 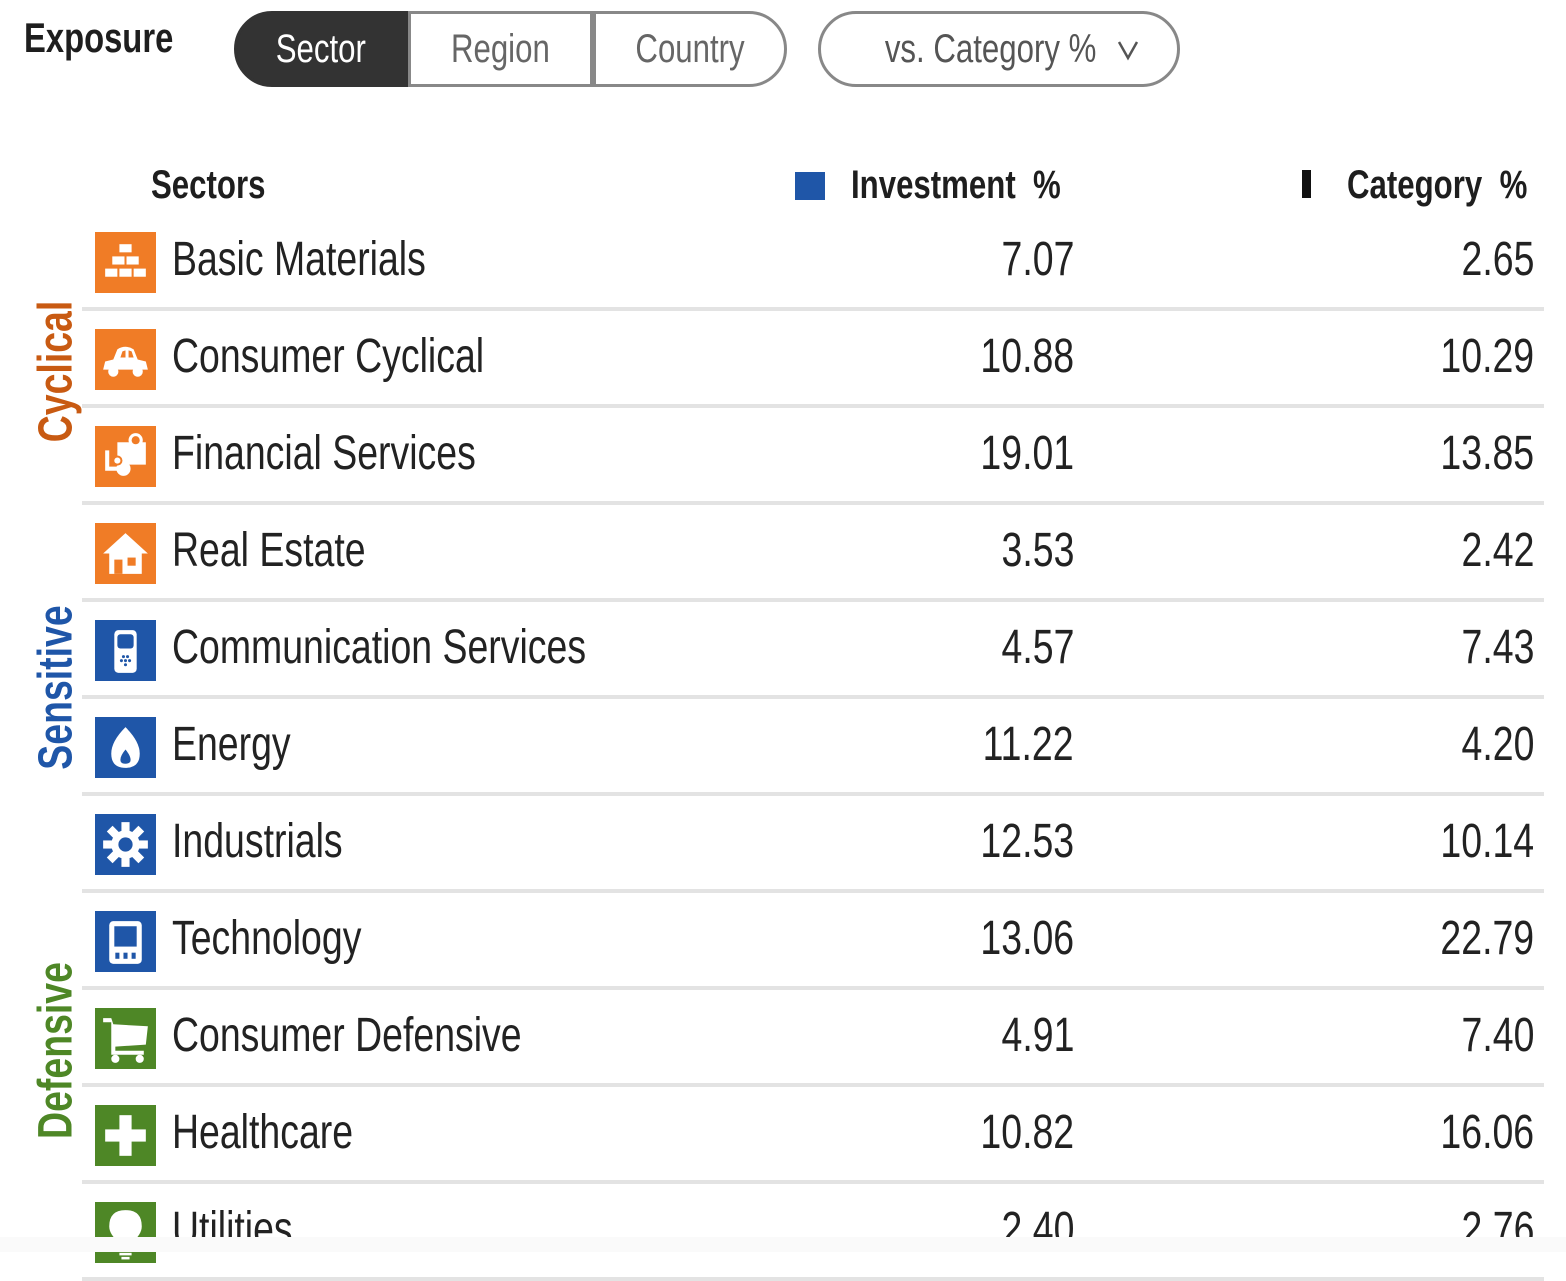 What do you see at coordinates (813, 553) in the screenshot?
I see `sector-row-real-estate: Real Estate 3.53 2.42` at bounding box center [813, 553].